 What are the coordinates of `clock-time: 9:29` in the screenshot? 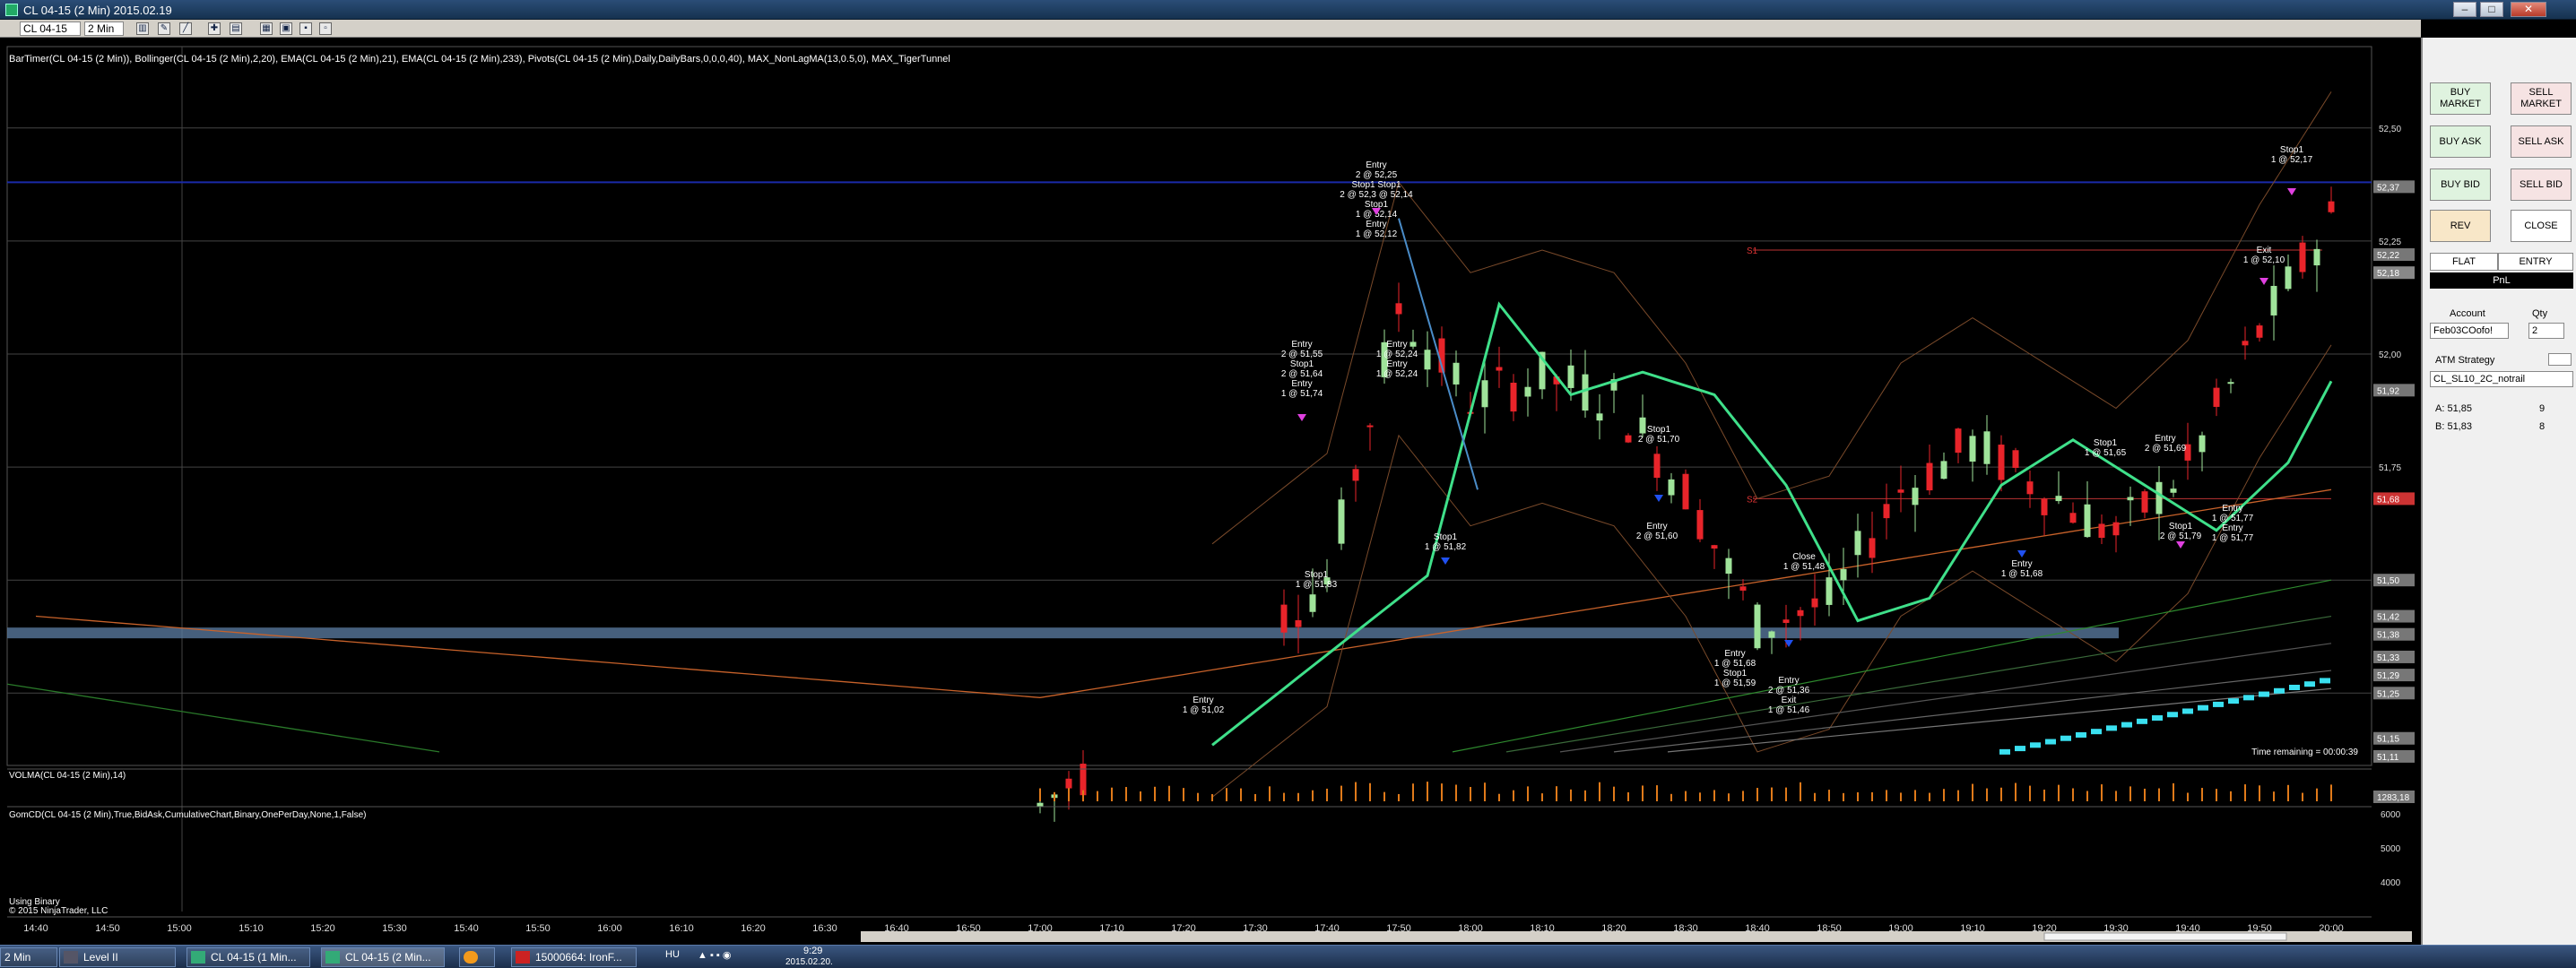 It's located at (813, 951).